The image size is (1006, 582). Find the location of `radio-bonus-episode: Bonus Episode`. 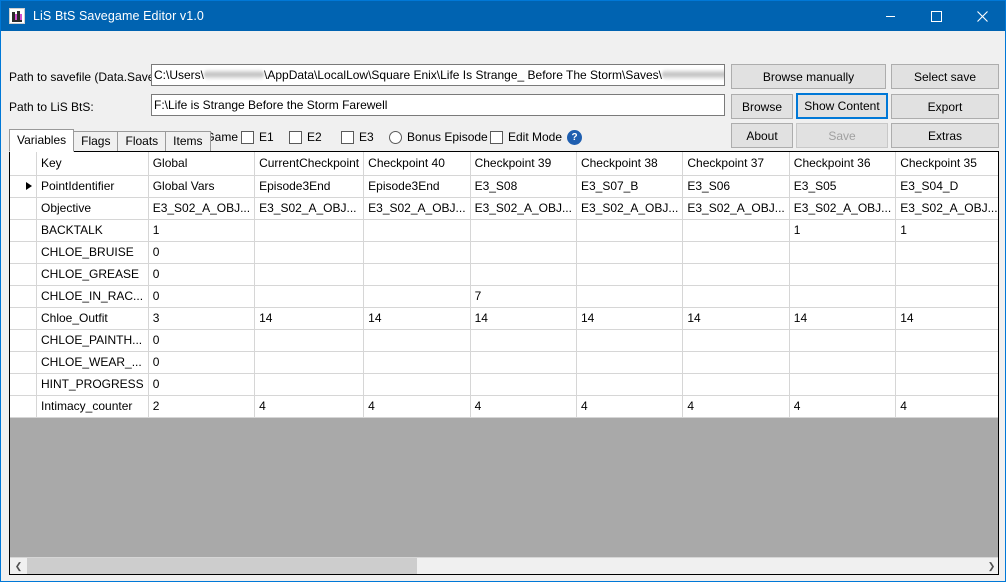

radio-bonus-episode: Bonus Episode is located at coordinates (438, 137).